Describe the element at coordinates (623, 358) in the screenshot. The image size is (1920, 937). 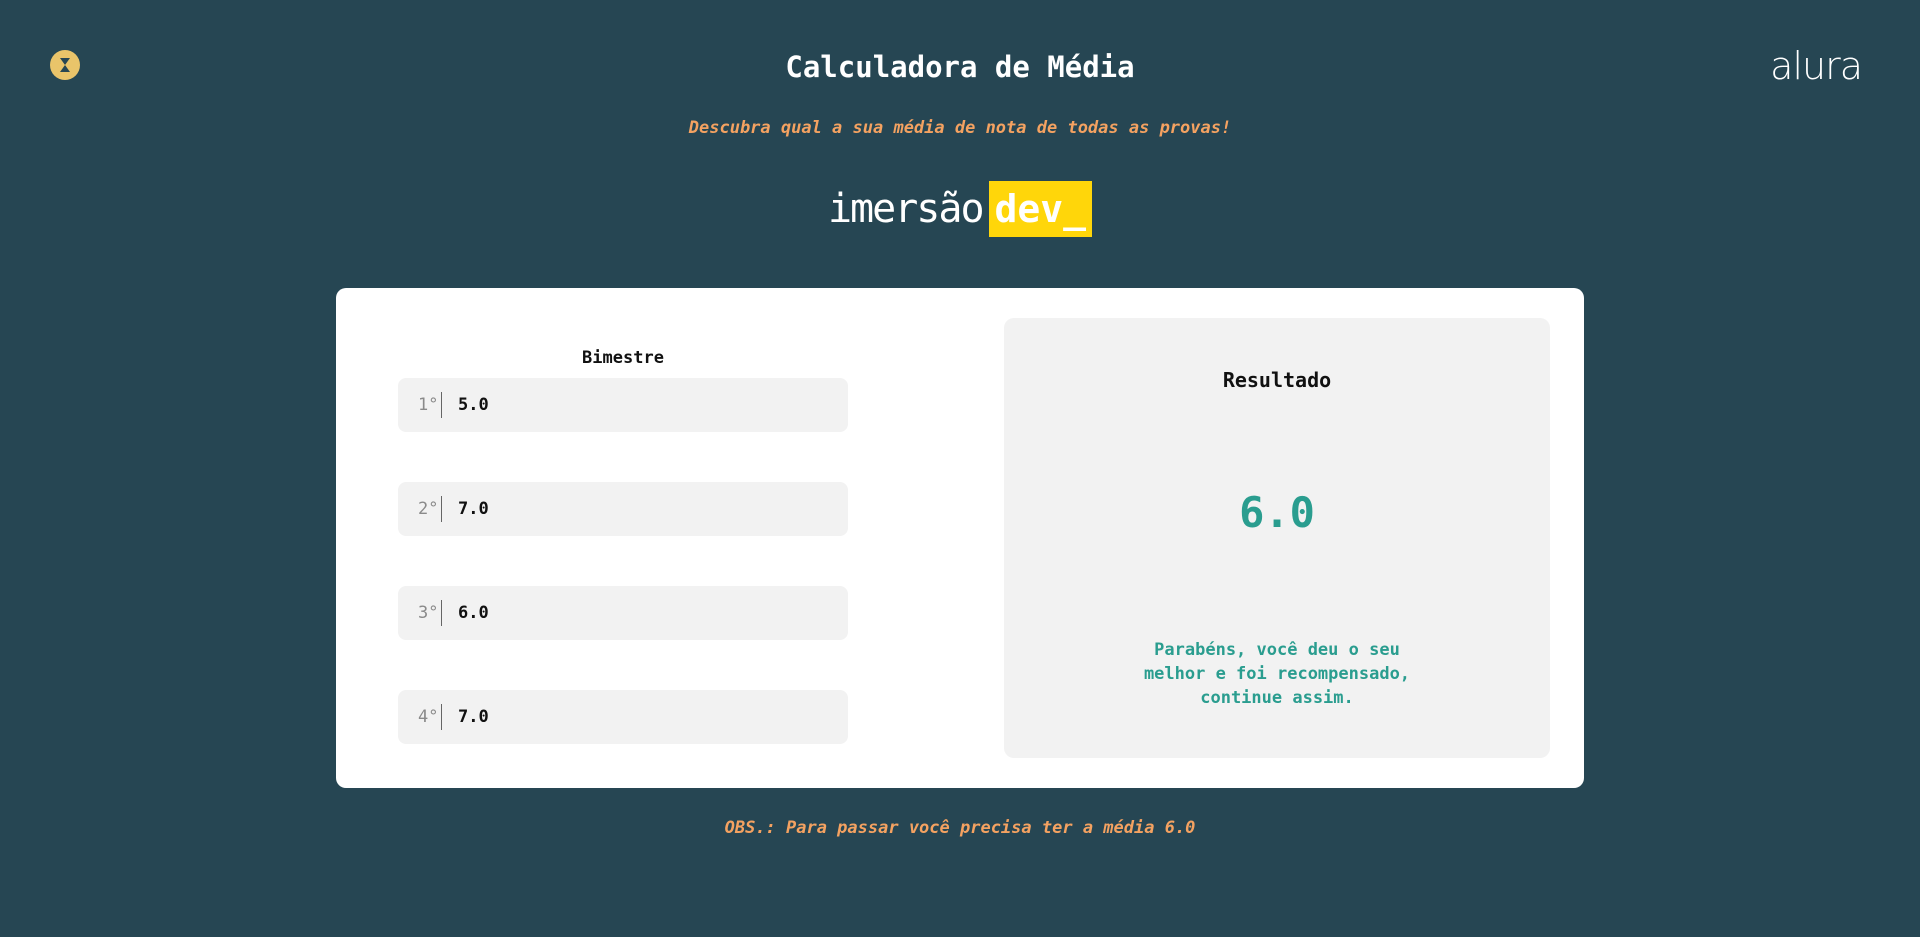
I see `grades-heading: Bimestre` at that location.